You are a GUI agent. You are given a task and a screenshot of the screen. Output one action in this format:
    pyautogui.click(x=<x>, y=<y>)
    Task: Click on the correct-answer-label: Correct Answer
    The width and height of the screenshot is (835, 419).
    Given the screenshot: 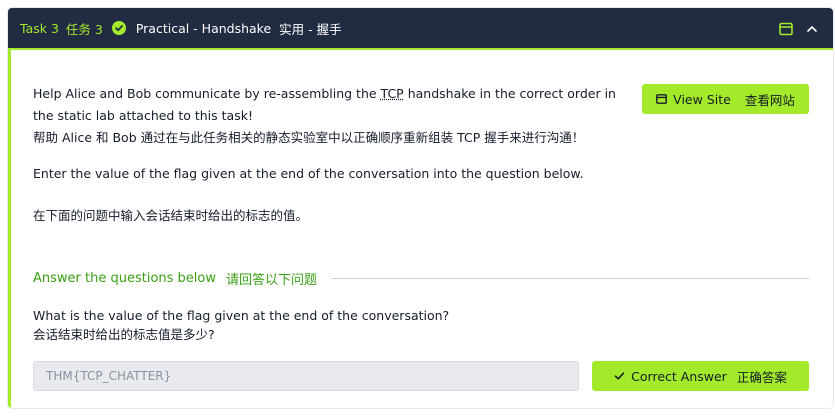 What is the action you would take?
    pyautogui.click(x=679, y=376)
    